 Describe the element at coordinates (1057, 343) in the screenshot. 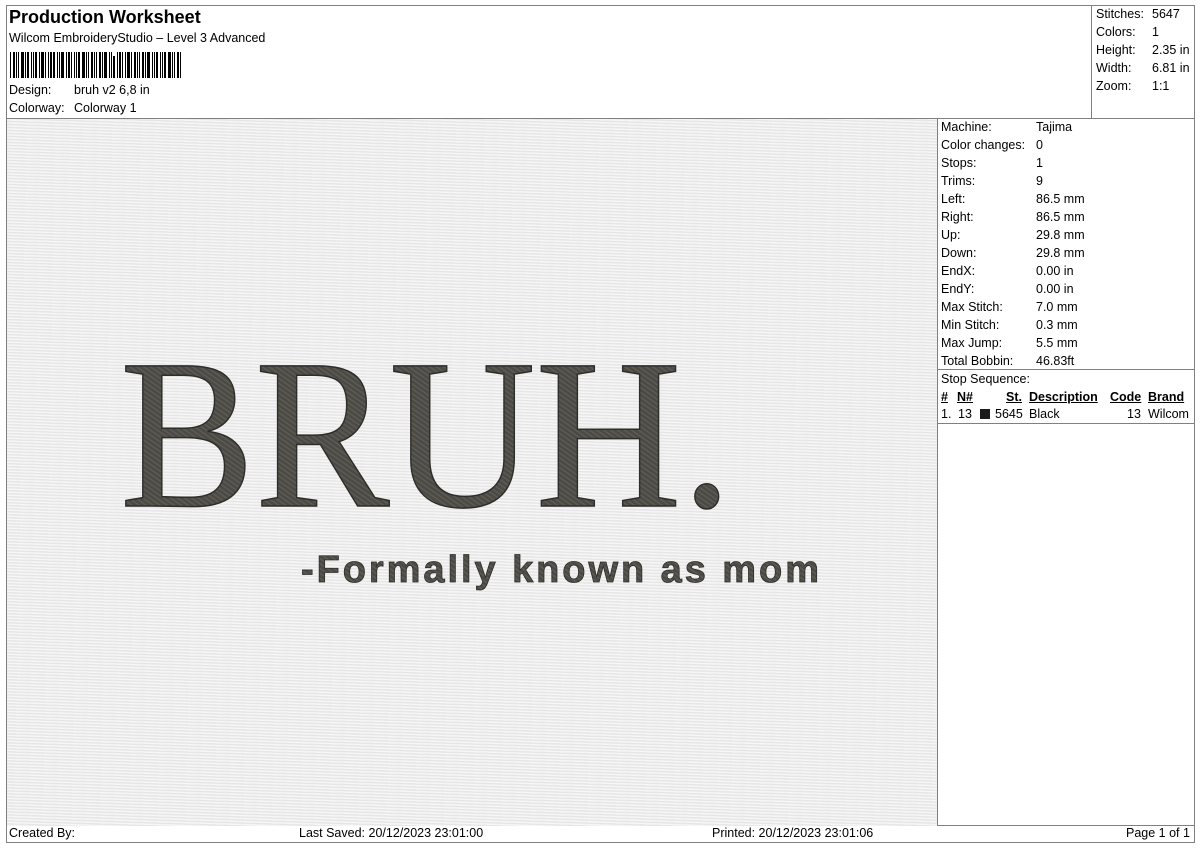

I see `machine-info-value: 5.5 mm` at that location.